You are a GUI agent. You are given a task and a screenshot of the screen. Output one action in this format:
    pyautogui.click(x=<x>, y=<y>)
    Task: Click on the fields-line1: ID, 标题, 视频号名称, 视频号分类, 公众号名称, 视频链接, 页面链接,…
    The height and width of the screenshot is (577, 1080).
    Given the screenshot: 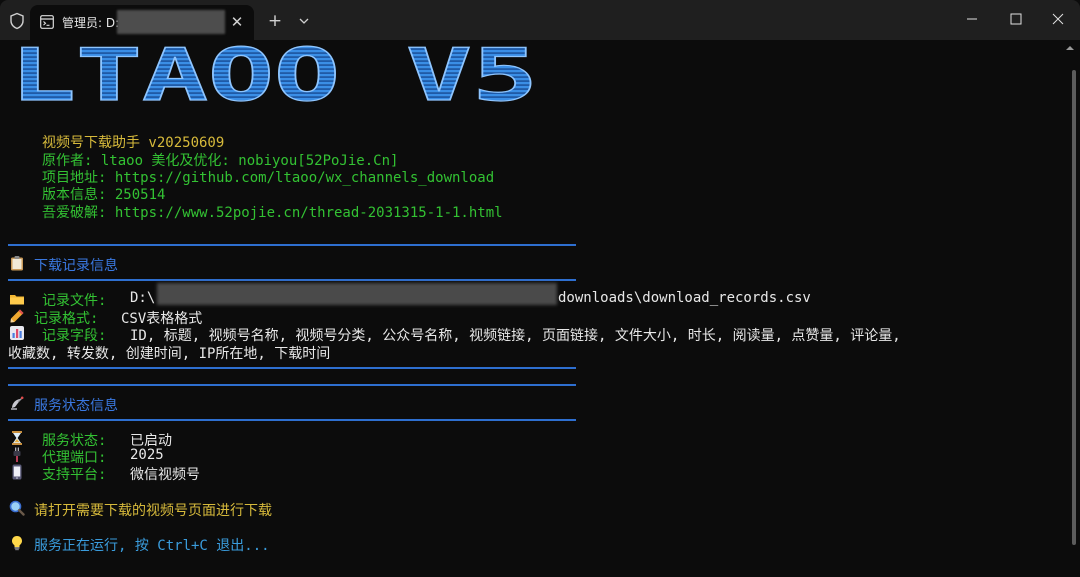 What is the action you would take?
    pyautogui.click(x=515, y=336)
    